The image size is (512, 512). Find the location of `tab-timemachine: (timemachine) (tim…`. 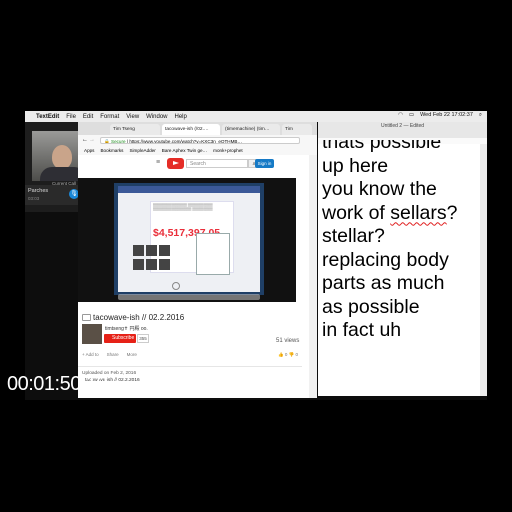

tab-timemachine: (timemachine) (tim… is located at coordinates (251, 129).